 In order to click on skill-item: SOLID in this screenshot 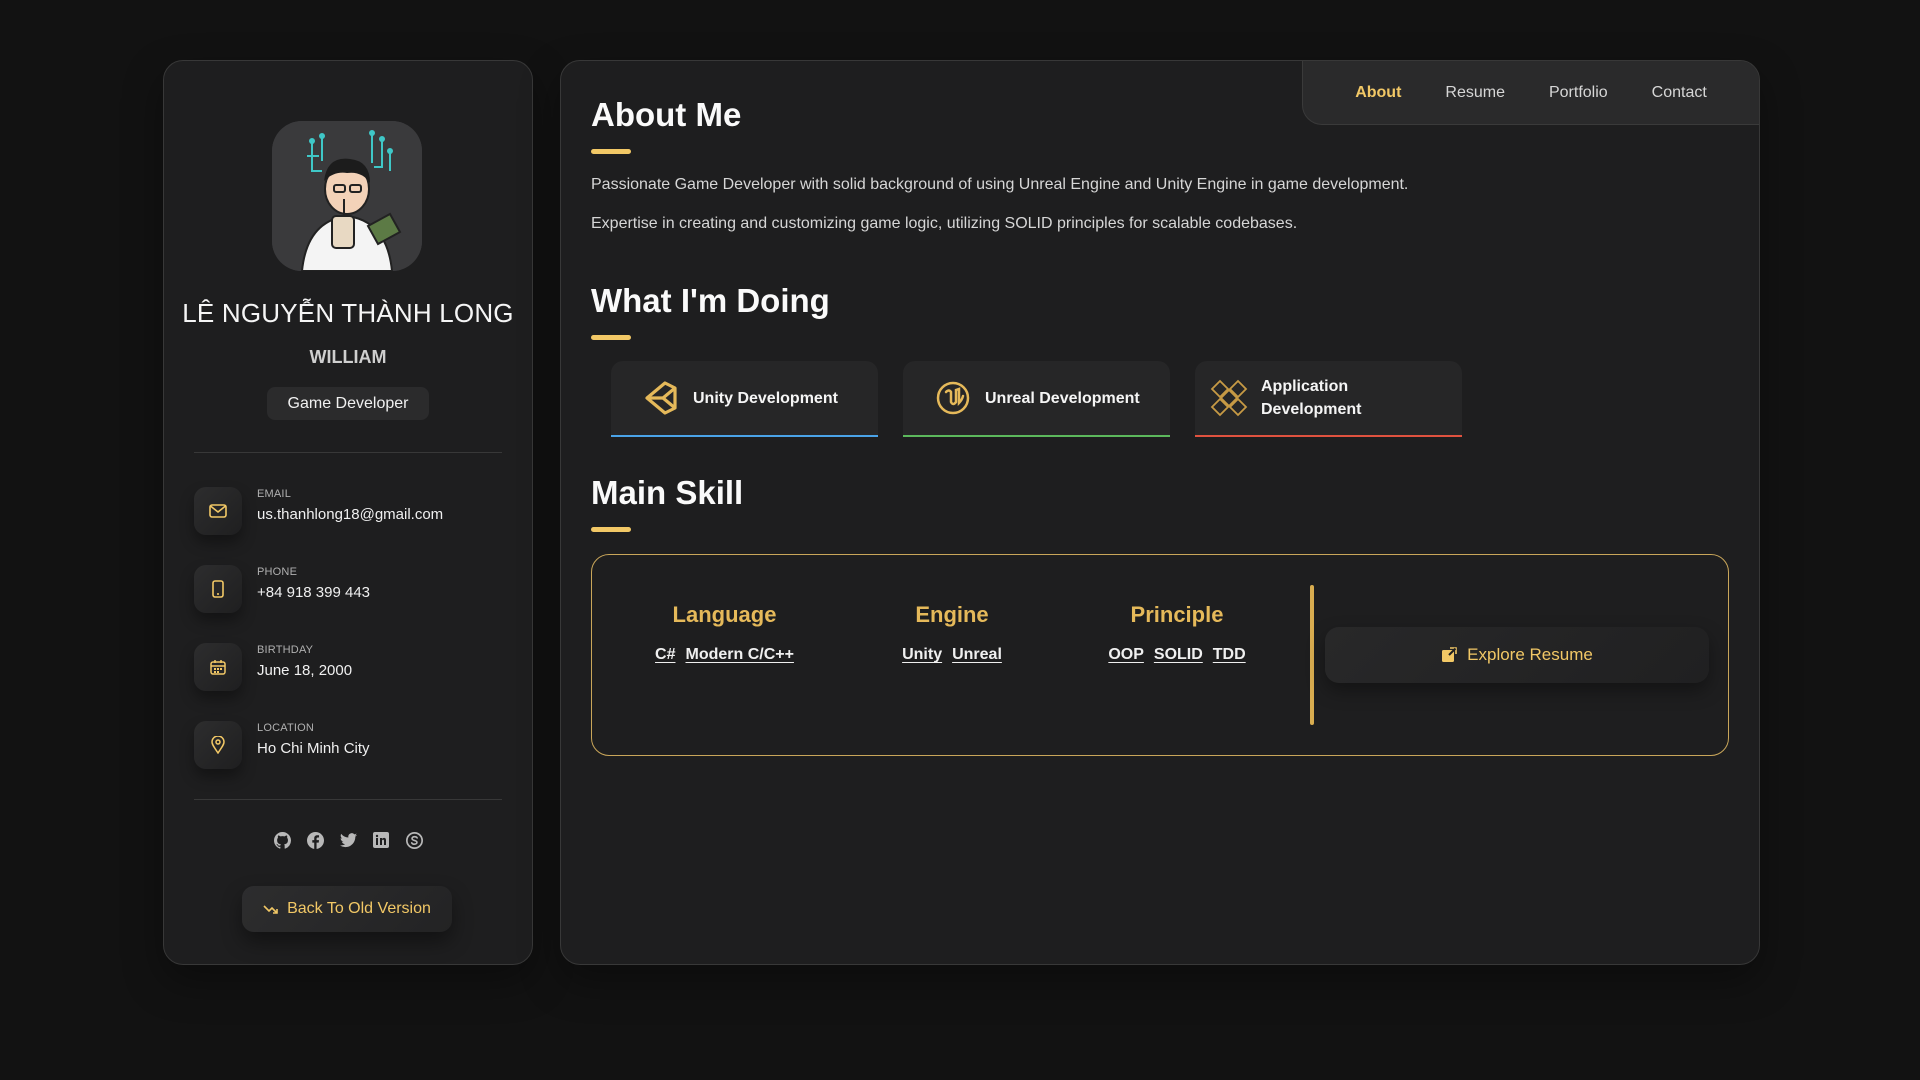, I will do `click(1178, 655)`.